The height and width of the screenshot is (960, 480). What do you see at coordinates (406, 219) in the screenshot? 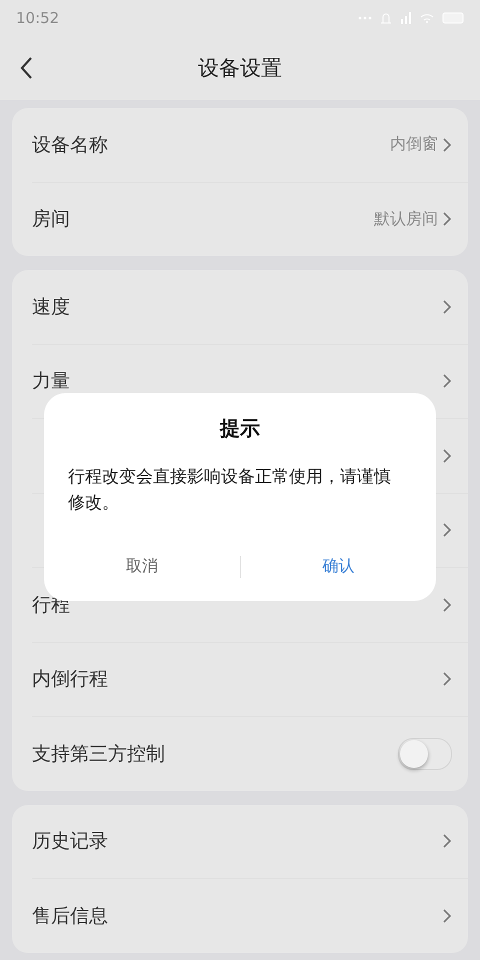
I see `setting-value: 默认房间` at bounding box center [406, 219].